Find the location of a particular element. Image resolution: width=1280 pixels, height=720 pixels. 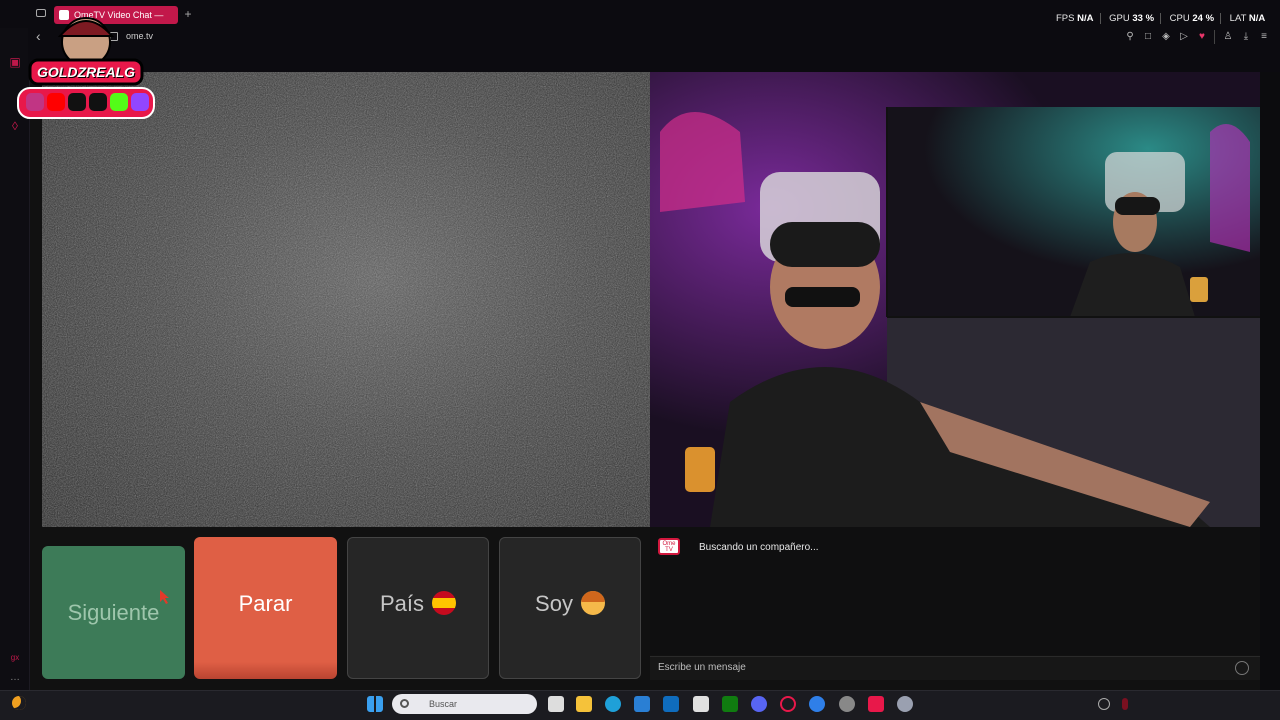

performance-stats: FPS N/A GPU 33 % CPU 24 % LAT N/A is located at coordinates (1160, 18).